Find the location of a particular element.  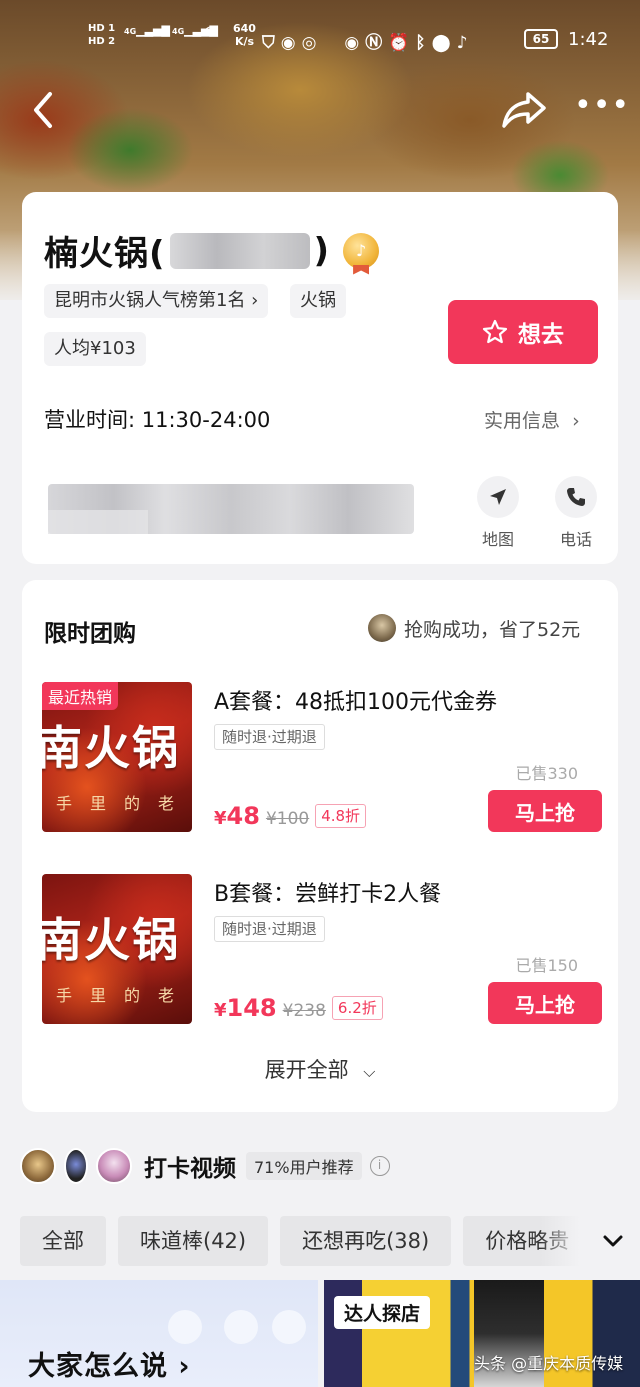

watermark: 头条 @重庆本质传媒 is located at coordinates (549, 1363).